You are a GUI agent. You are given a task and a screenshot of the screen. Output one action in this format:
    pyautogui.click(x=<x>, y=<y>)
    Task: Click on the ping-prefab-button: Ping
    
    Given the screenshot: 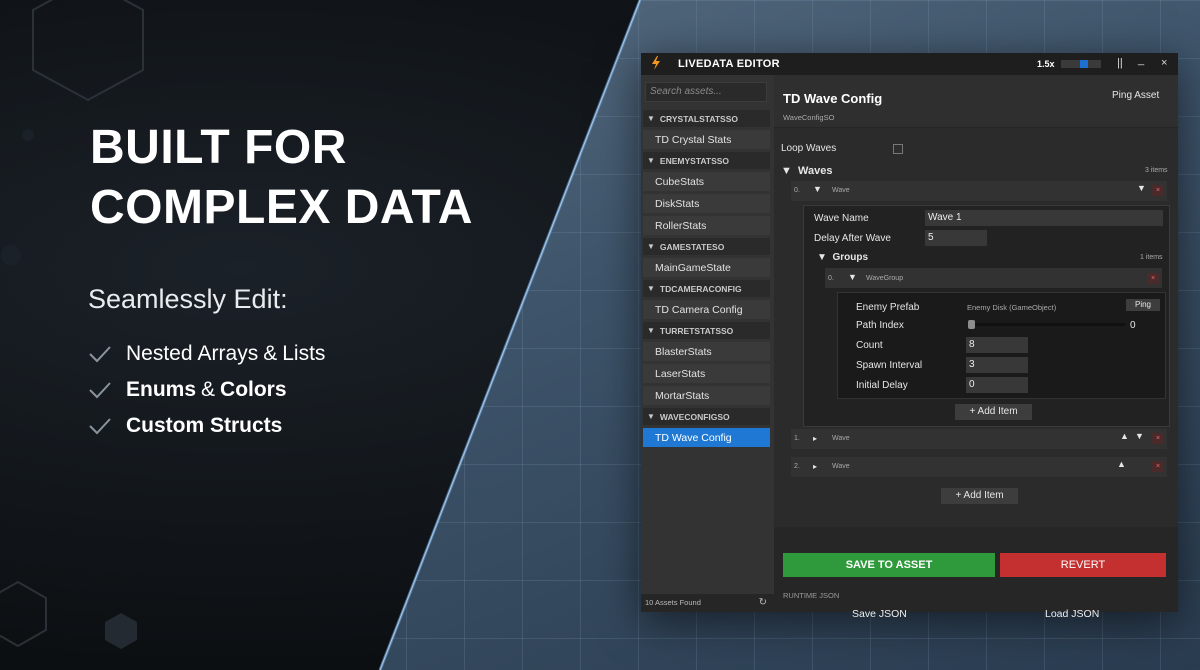 What is the action you would take?
    pyautogui.click(x=1143, y=305)
    